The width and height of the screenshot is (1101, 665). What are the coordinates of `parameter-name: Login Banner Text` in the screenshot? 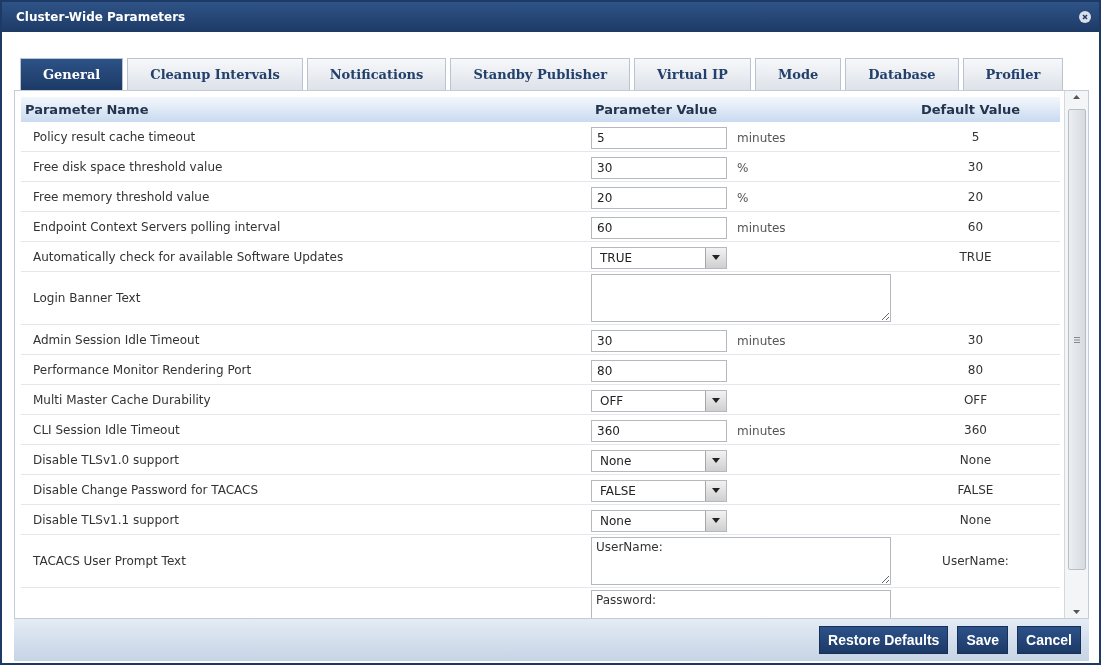 It's located at (87, 298).